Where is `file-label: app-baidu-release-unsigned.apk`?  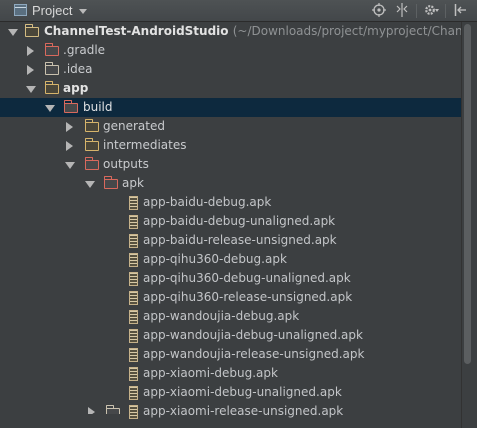 file-label: app-baidu-release-unsigned.apk is located at coordinates (240, 240).